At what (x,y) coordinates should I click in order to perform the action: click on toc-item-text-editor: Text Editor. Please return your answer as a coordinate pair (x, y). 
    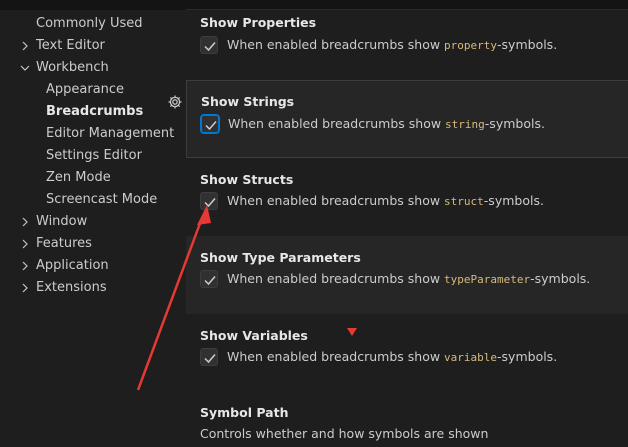
    Looking at the image, I should click on (70, 46).